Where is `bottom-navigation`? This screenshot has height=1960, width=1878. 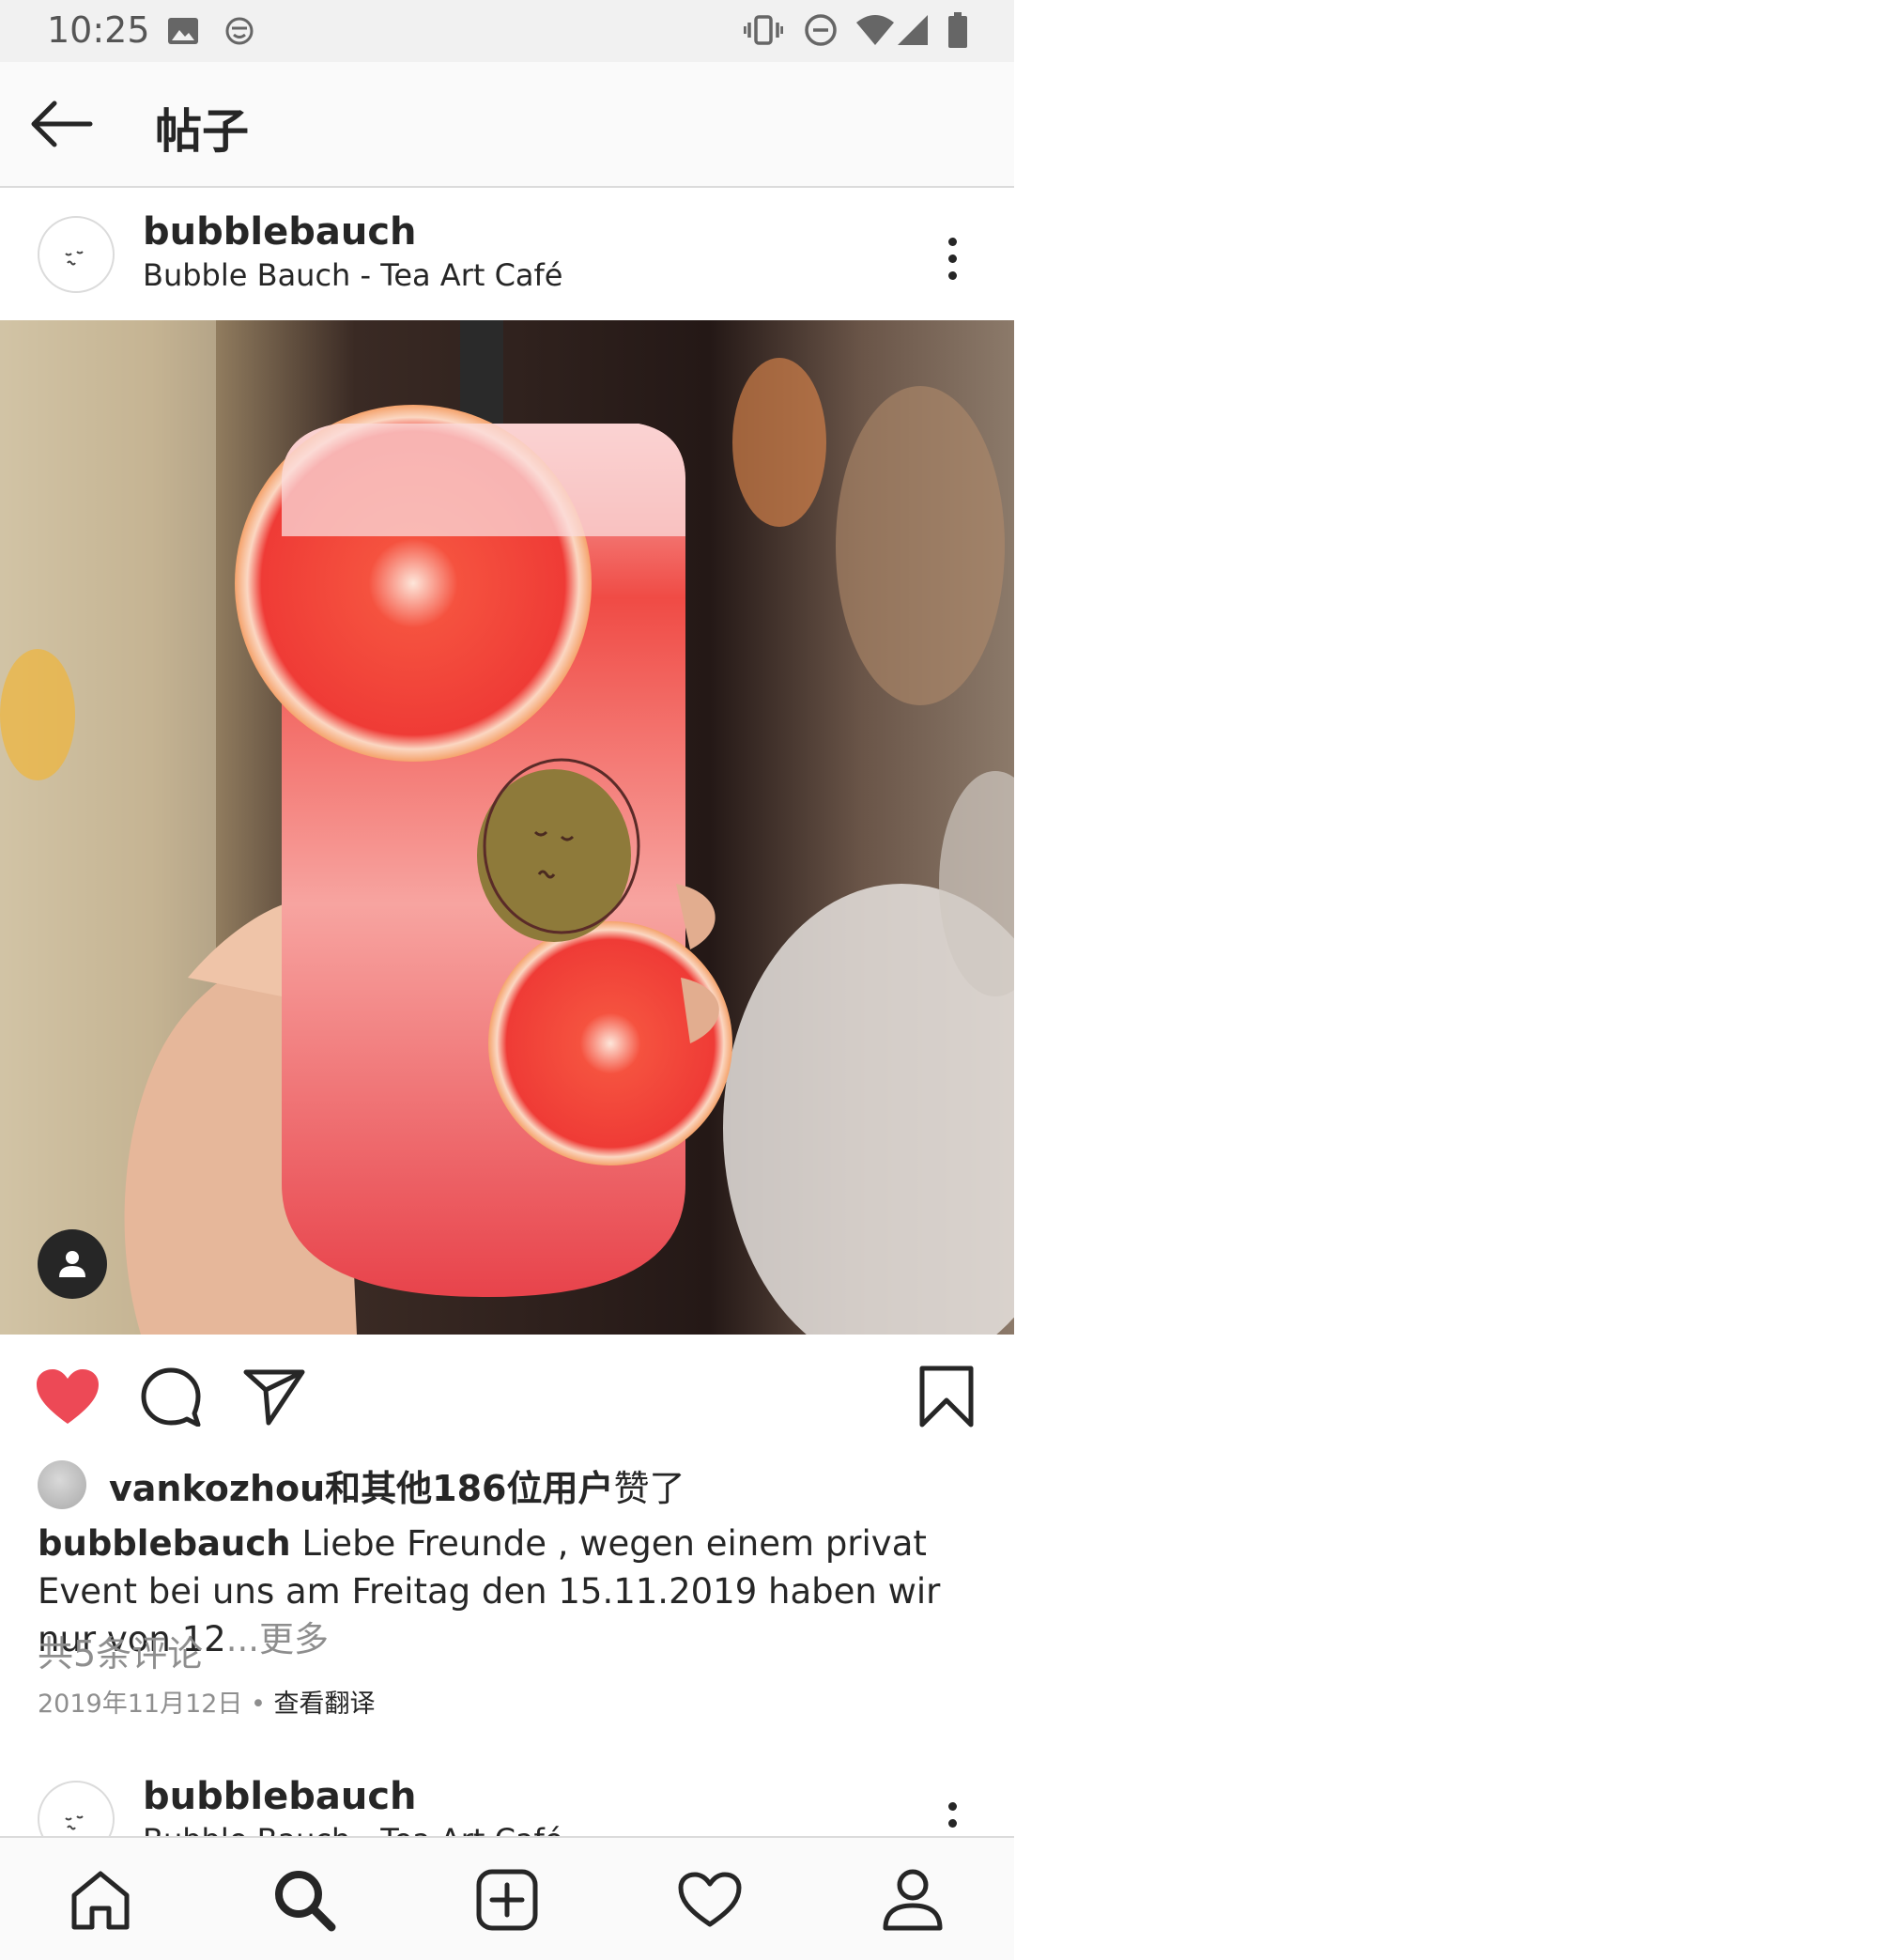
bottom-navigation is located at coordinates (507, 1898).